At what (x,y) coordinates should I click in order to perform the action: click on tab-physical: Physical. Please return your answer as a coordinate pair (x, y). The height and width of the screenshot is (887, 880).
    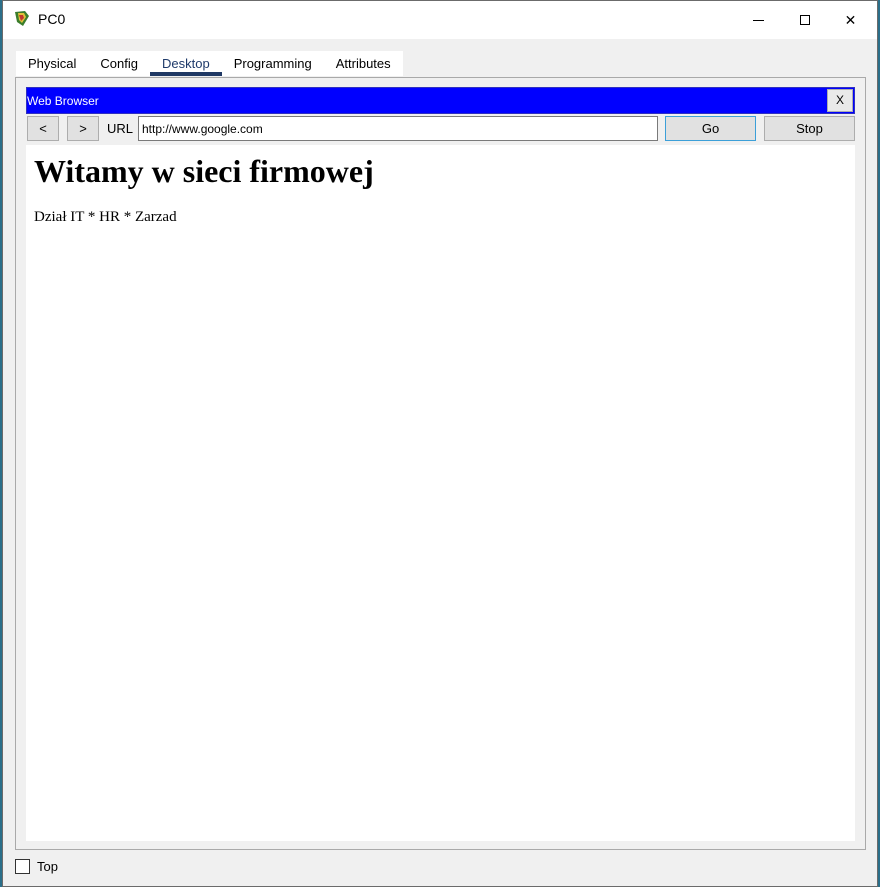
    Looking at the image, I should click on (52, 63).